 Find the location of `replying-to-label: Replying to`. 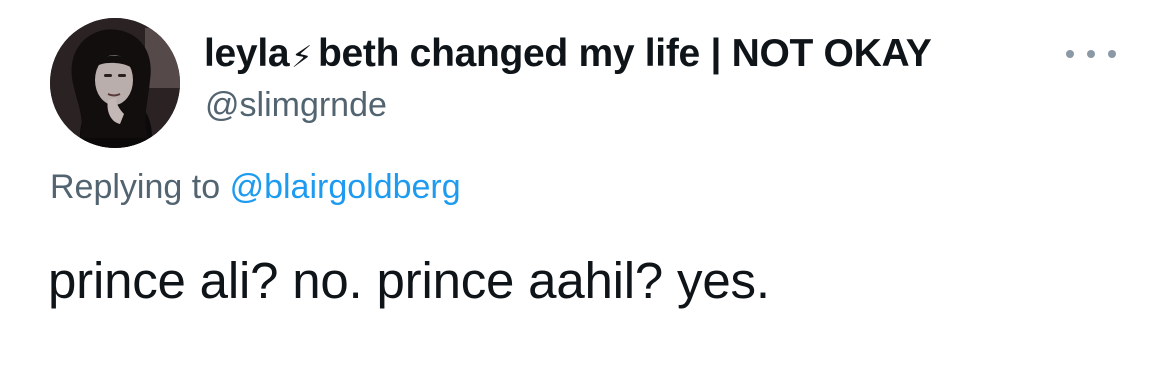

replying-to-label: Replying to is located at coordinates (135, 187).